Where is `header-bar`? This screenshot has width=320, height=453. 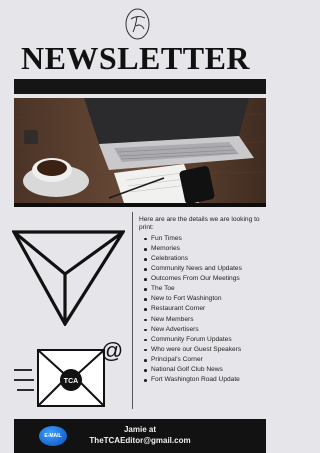 header-bar is located at coordinates (140, 86).